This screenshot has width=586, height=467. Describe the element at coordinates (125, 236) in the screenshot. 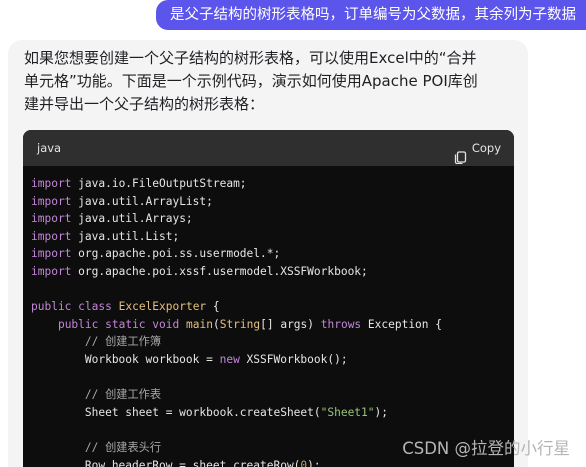

I see `code-token: java.util.List;` at that location.